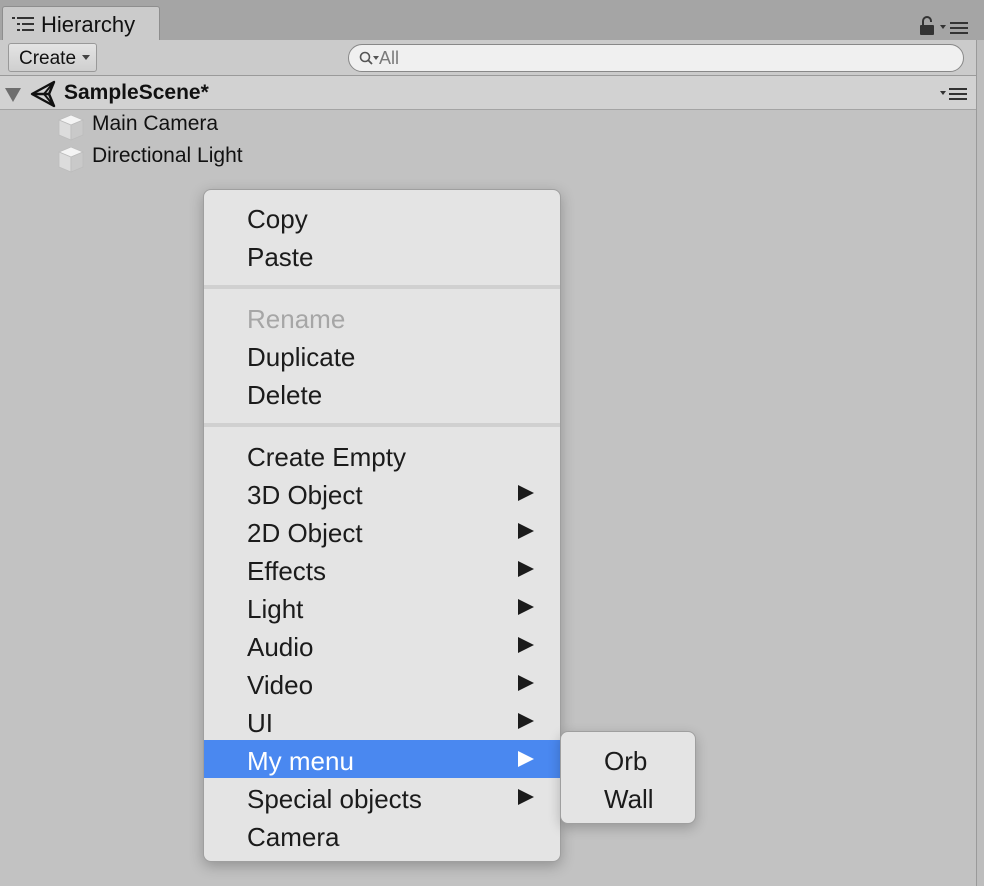 This screenshot has height=886, width=984. I want to click on menu-item-label: 2D Object, so click(305, 533).